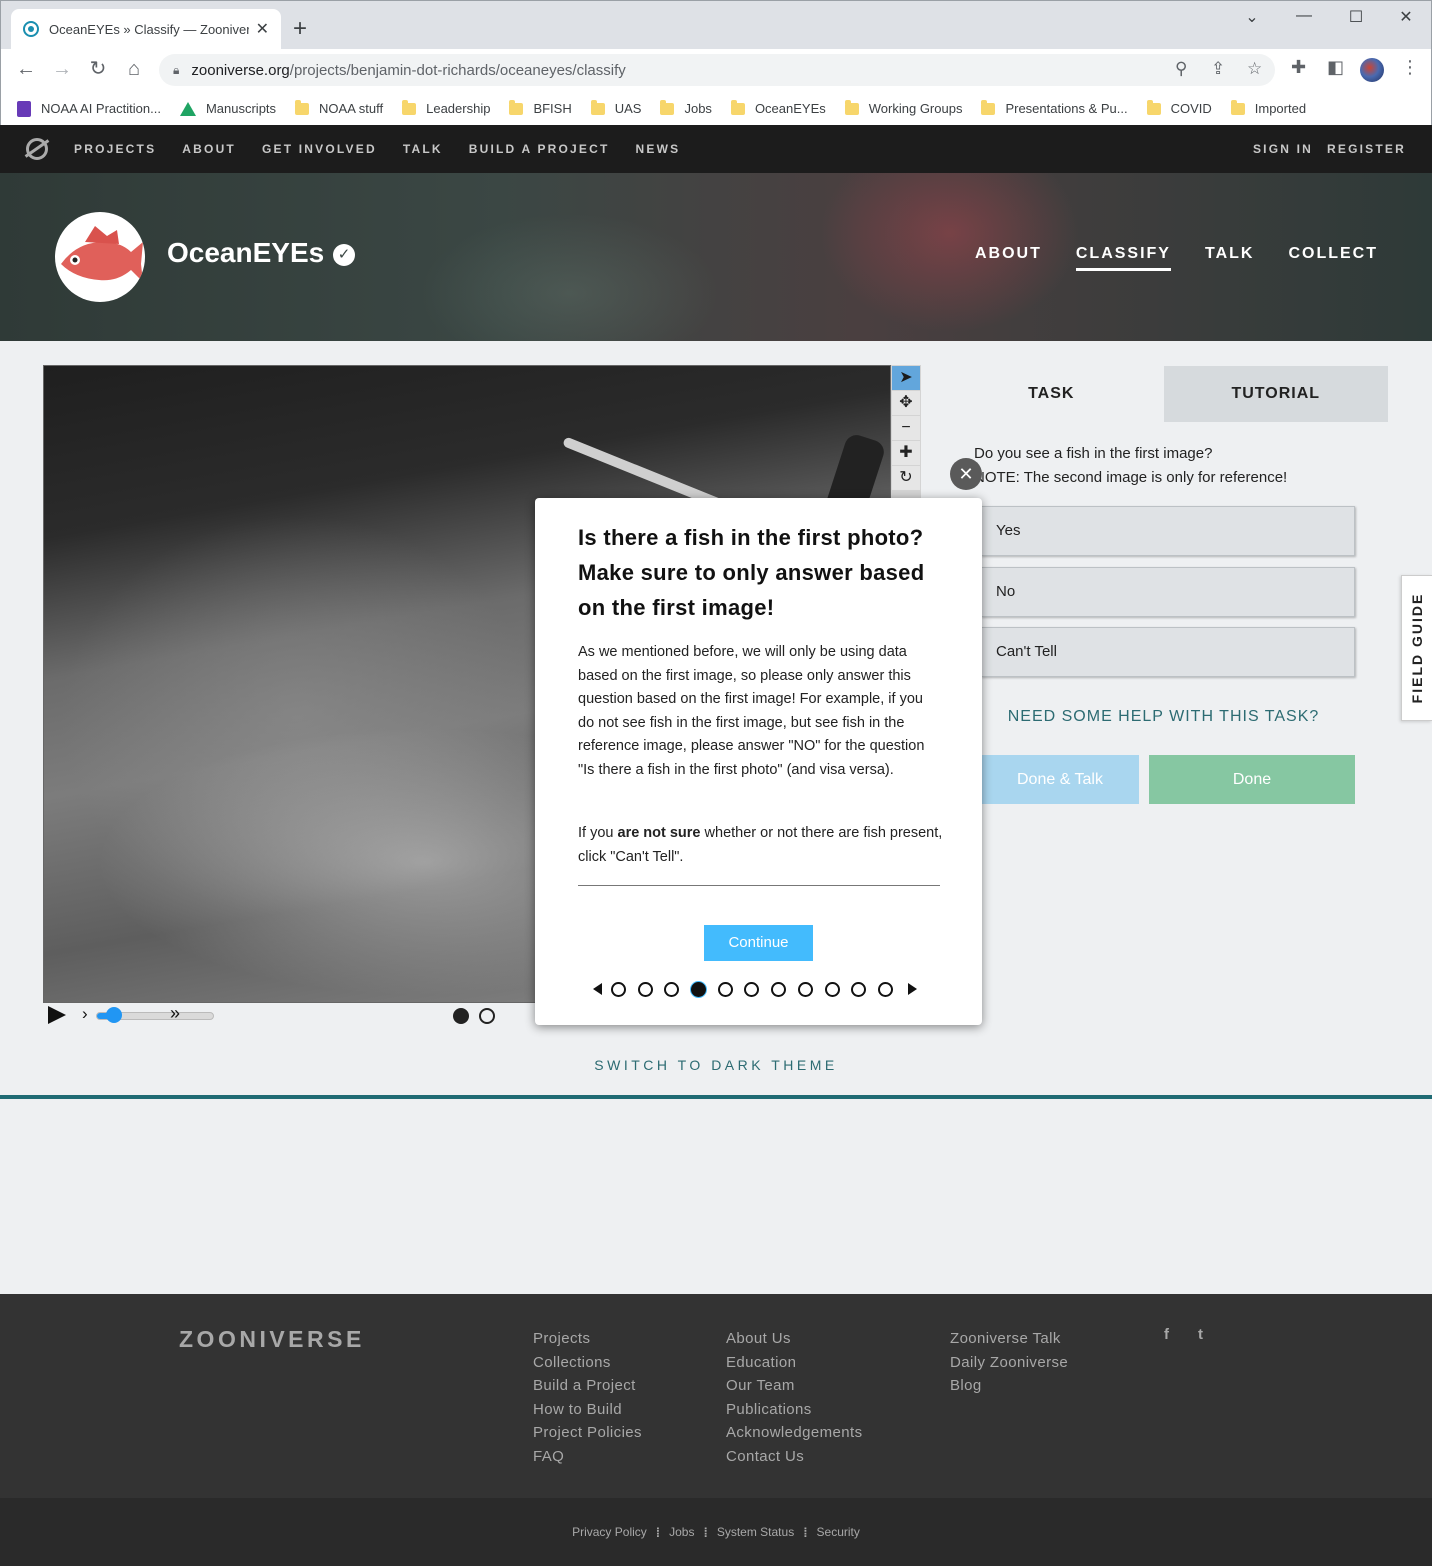 This screenshot has width=1432, height=1566. I want to click on footer-link: Education, so click(794, 1363).